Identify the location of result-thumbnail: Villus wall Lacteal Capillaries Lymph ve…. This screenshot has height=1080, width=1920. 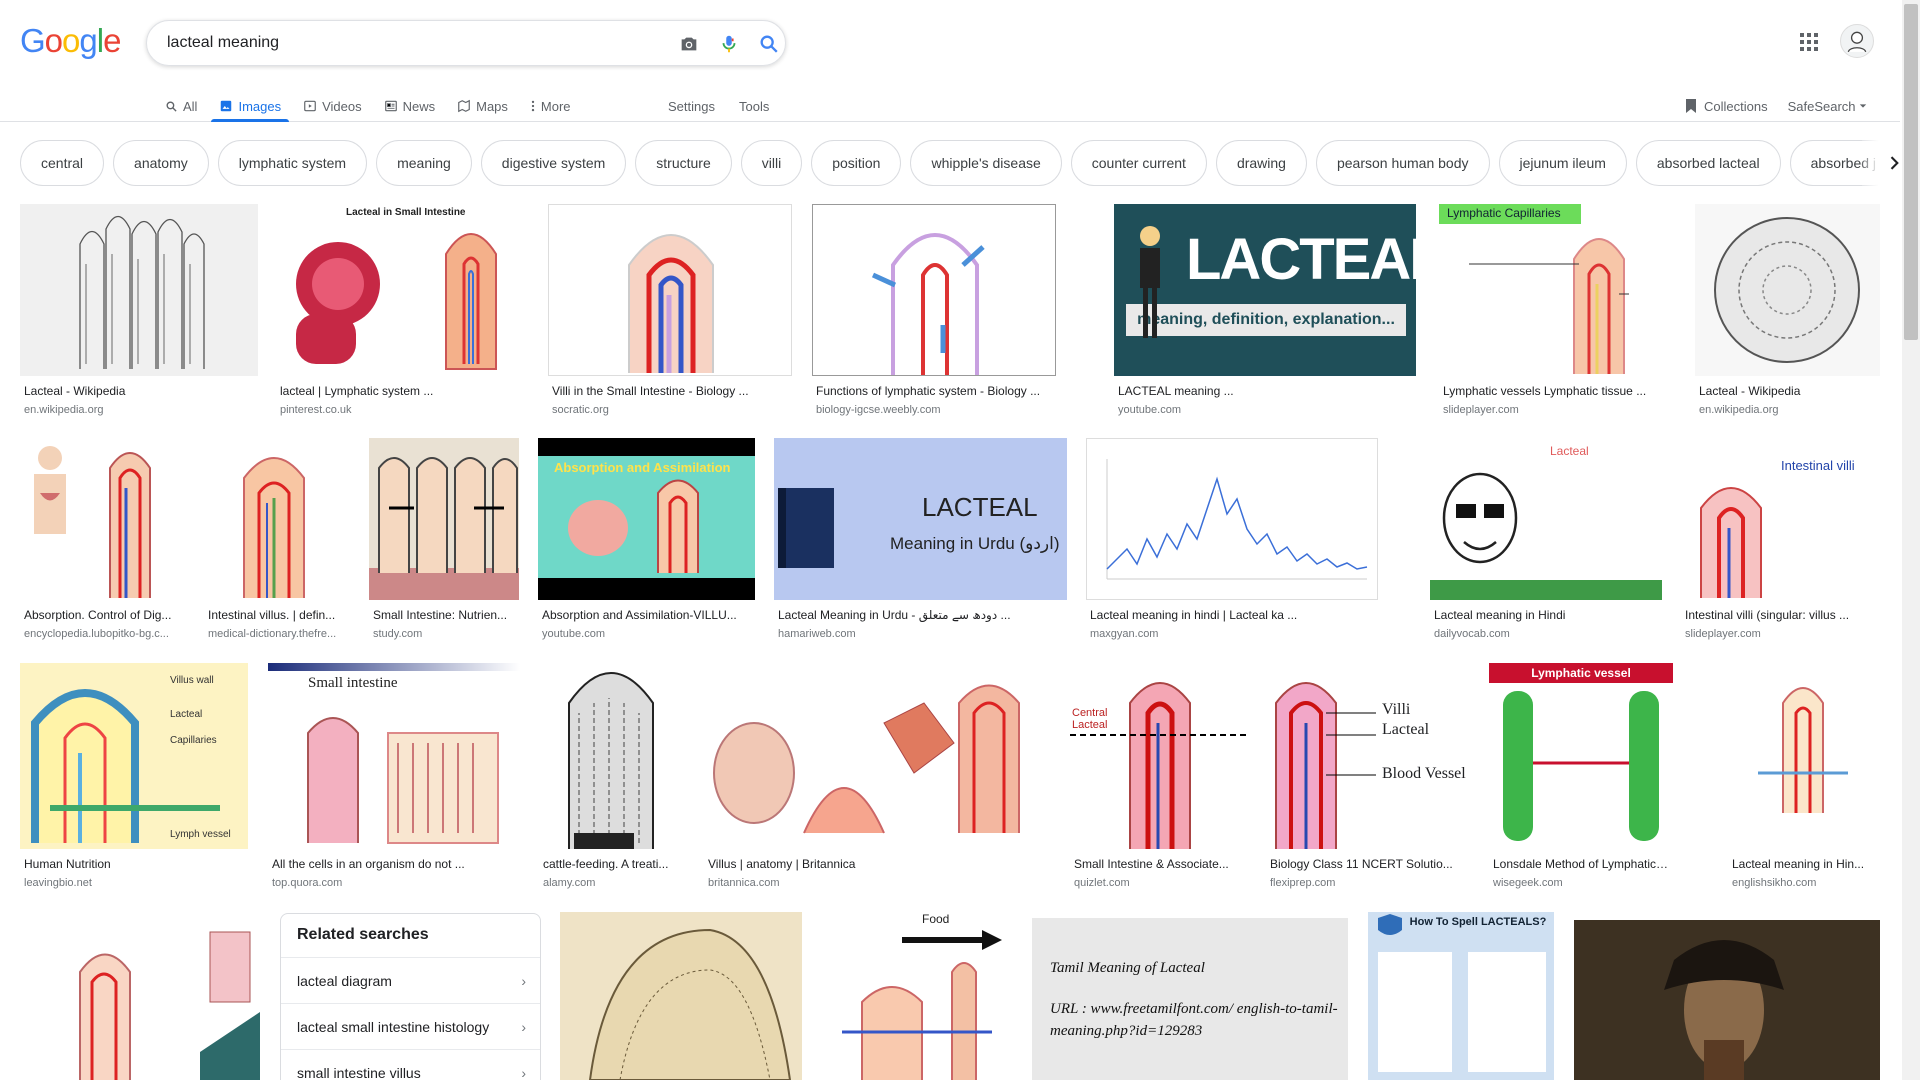
(134, 756).